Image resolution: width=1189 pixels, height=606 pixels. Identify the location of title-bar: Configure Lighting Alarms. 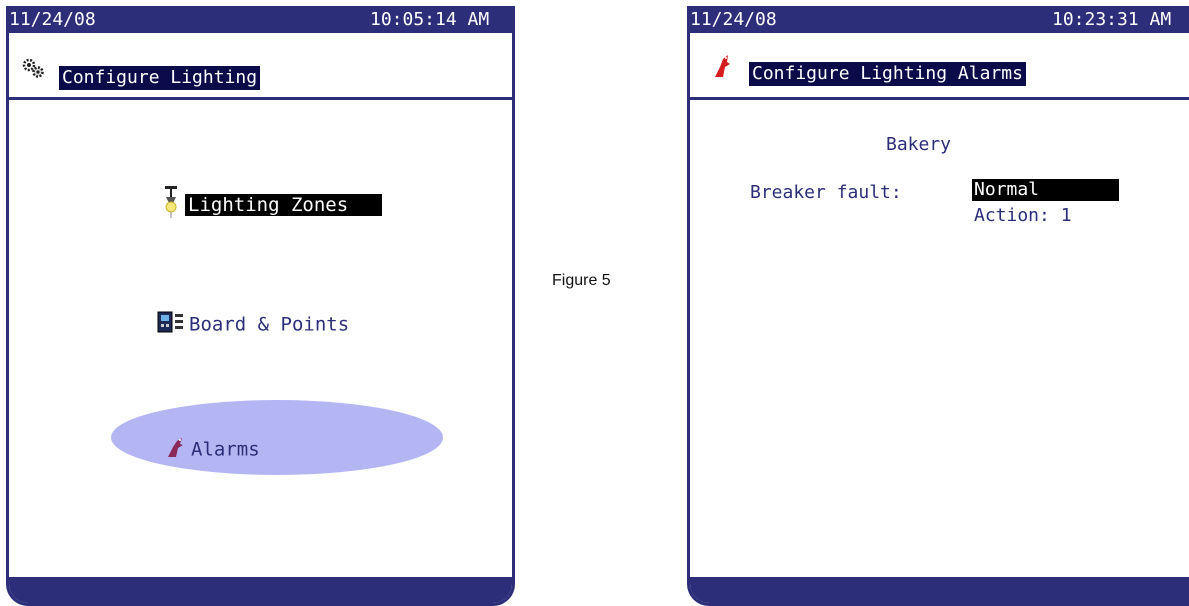
(939, 66).